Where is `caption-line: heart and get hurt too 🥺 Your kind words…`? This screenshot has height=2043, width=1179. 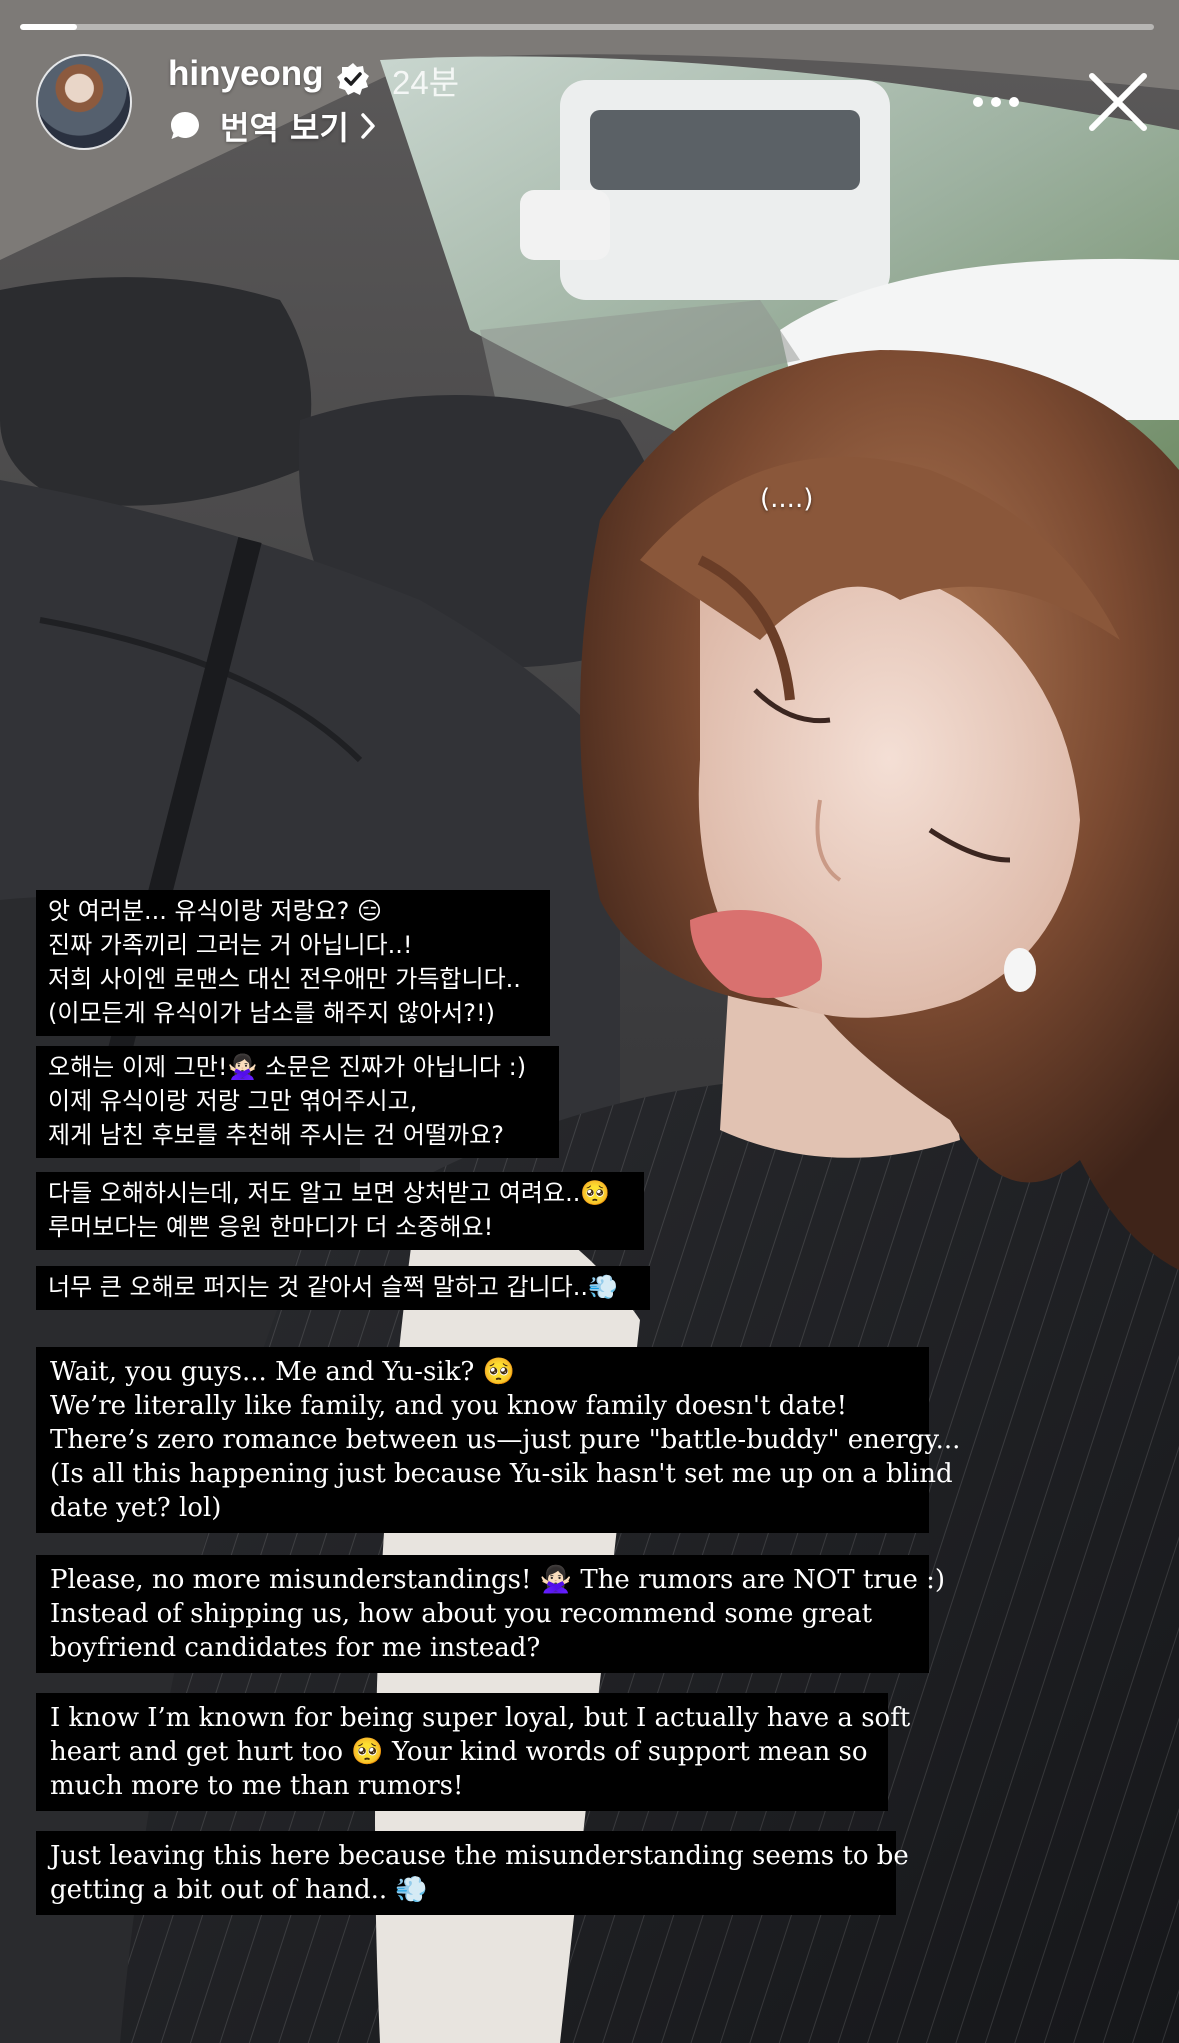 caption-line: heart and get hurt too 🥺 Your kind words… is located at coordinates (459, 1752).